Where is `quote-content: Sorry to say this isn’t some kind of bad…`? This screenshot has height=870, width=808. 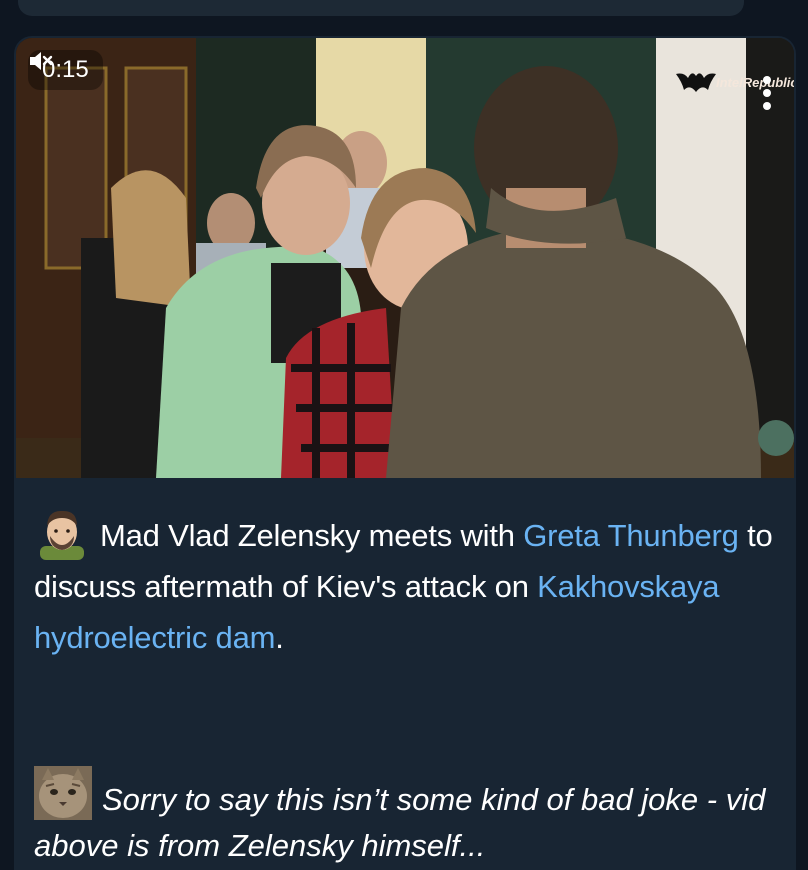 quote-content: Sorry to say this isn’t some kind of bad… is located at coordinates (400, 822).